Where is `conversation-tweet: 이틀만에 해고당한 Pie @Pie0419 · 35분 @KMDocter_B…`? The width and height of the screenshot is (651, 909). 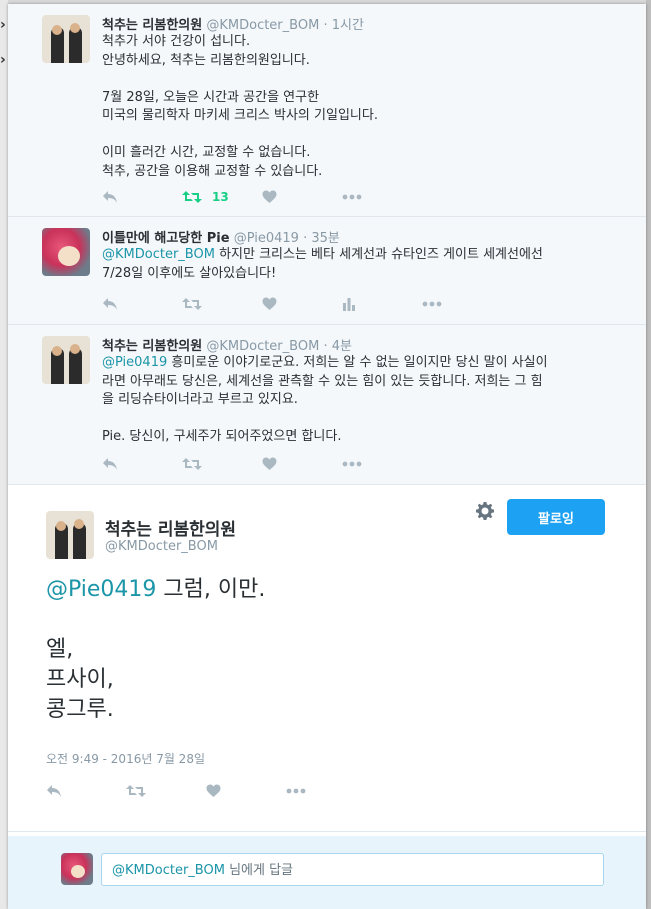 conversation-tweet: 이틀만에 해고당한 Pie @Pie0419 · 35분 @KMDocter_B… is located at coordinates (327, 271).